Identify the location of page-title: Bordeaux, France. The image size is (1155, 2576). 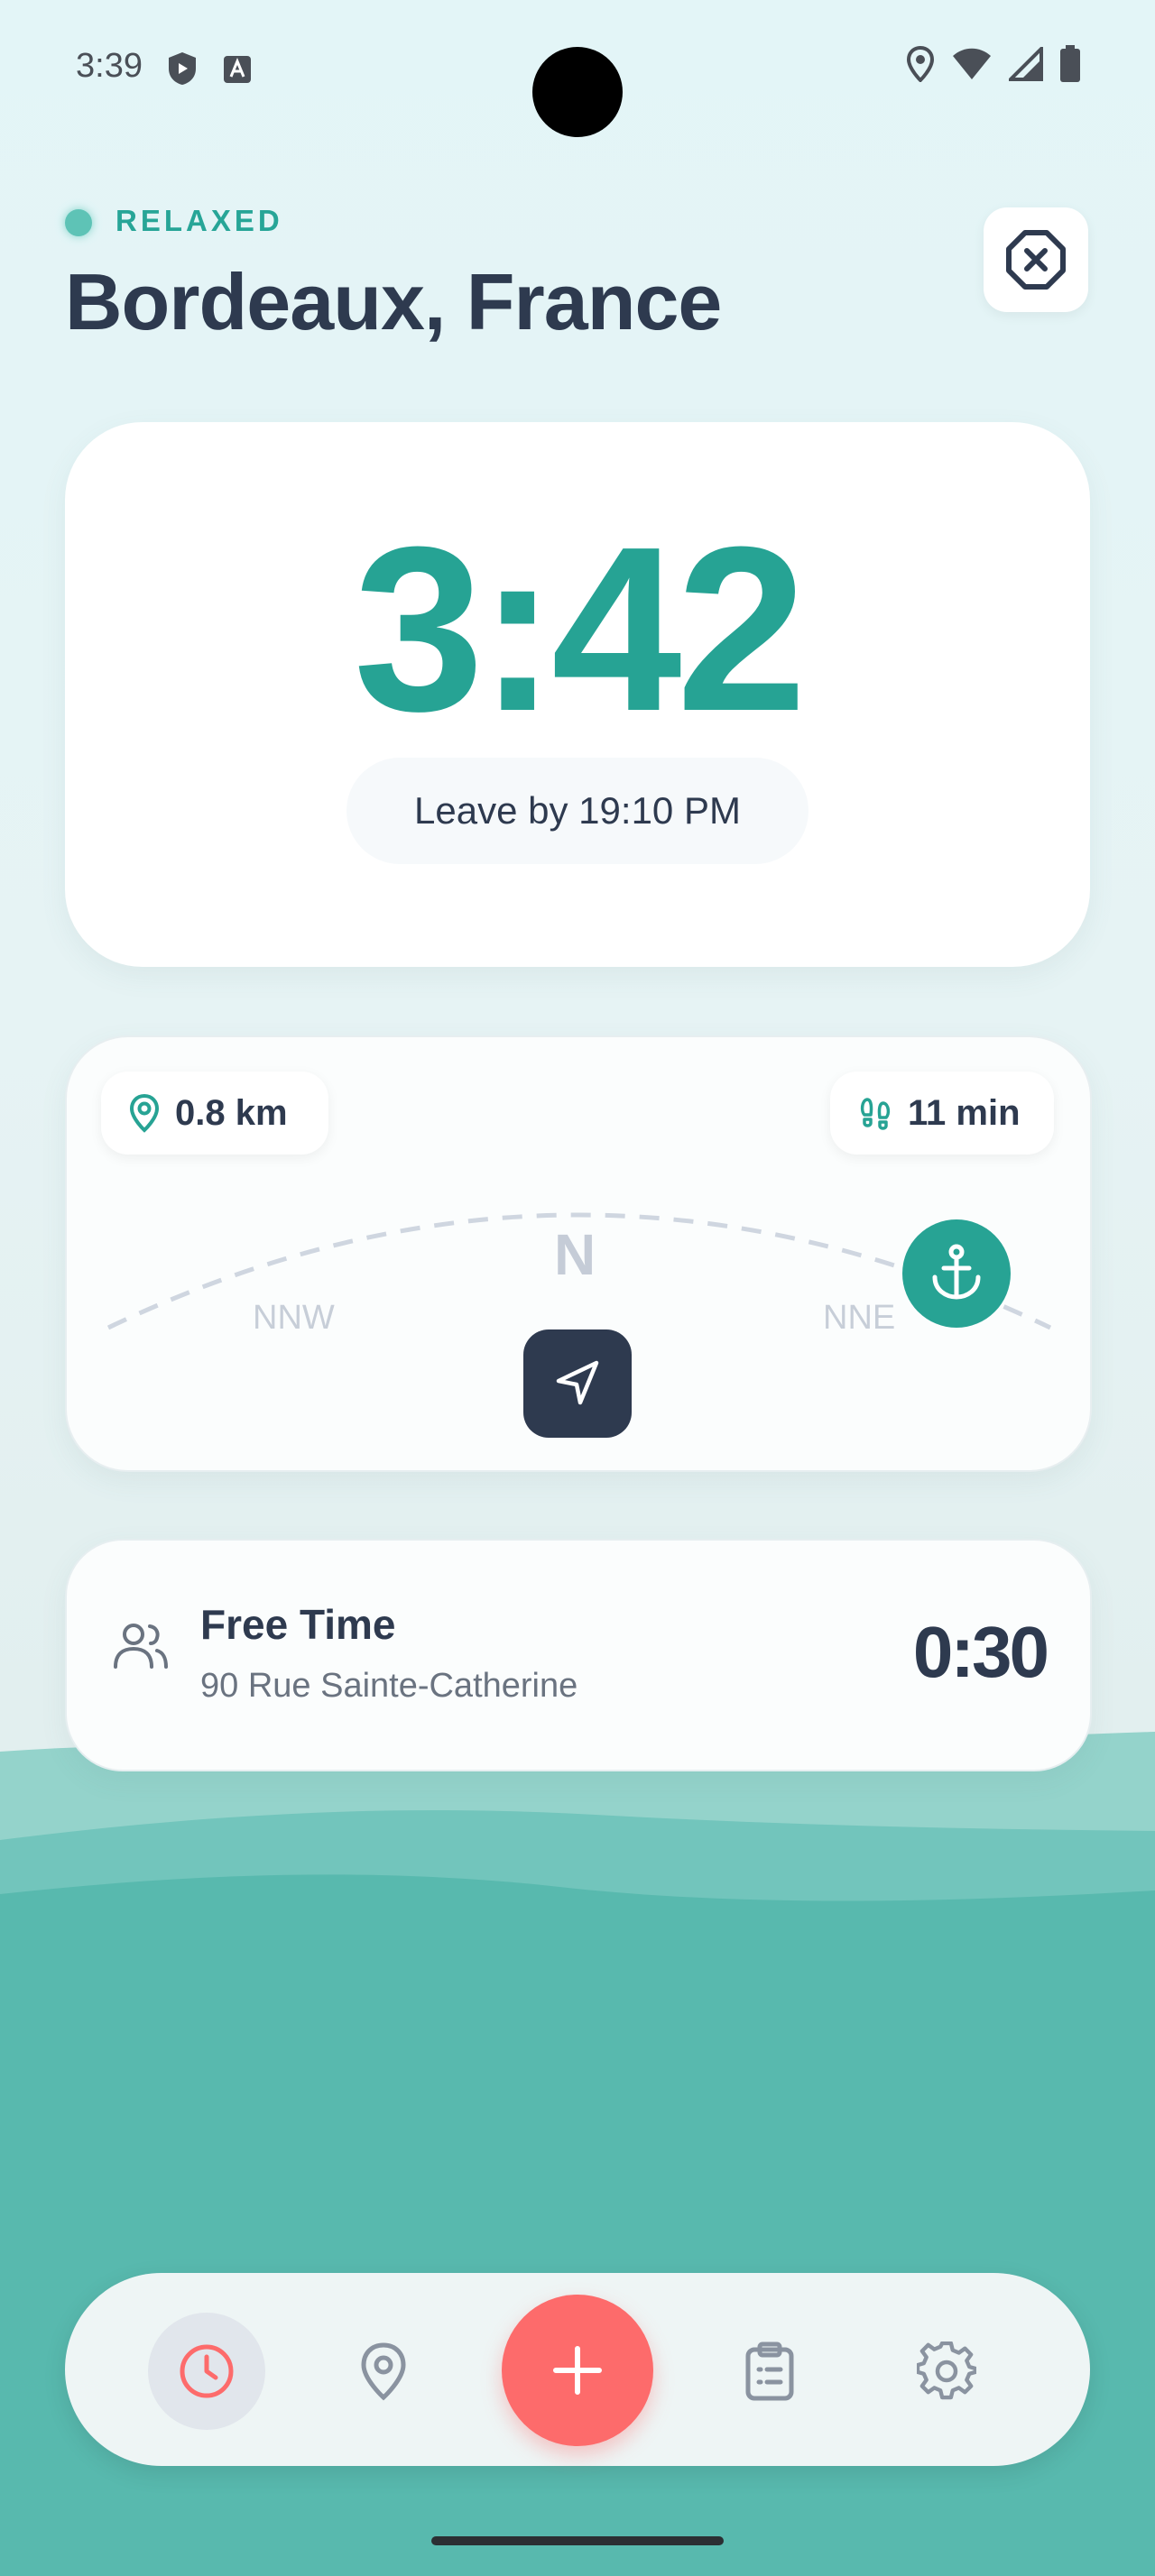
(393, 302).